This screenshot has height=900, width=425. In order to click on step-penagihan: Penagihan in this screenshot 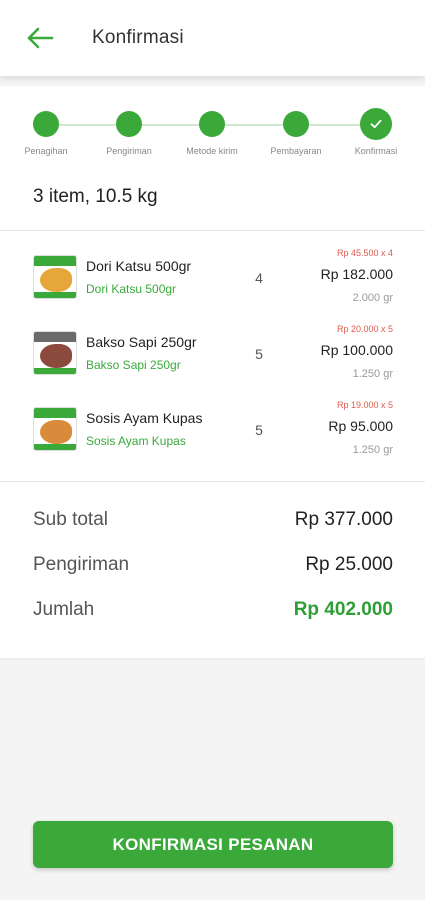, I will do `click(46, 133)`.